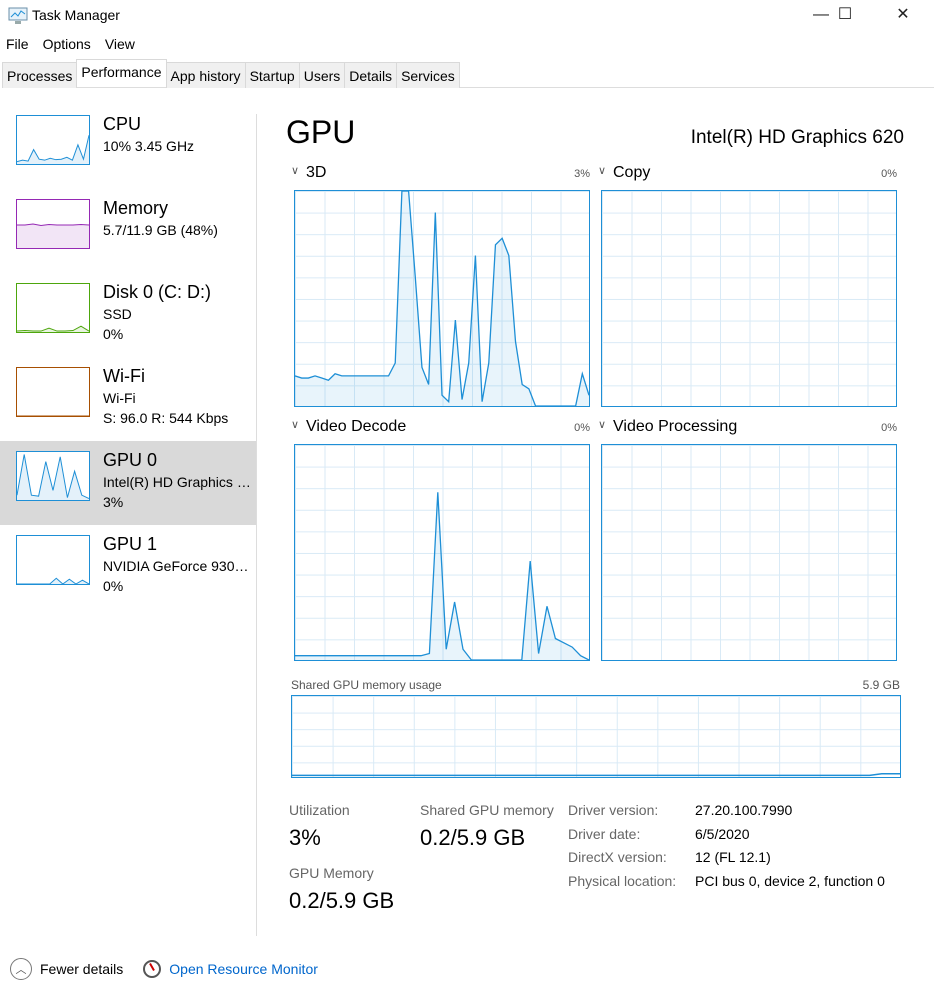  What do you see at coordinates (124, 376) in the screenshot?
I see `sidebar-item-name: Wi-Fi` at bounding box center [124, 376].